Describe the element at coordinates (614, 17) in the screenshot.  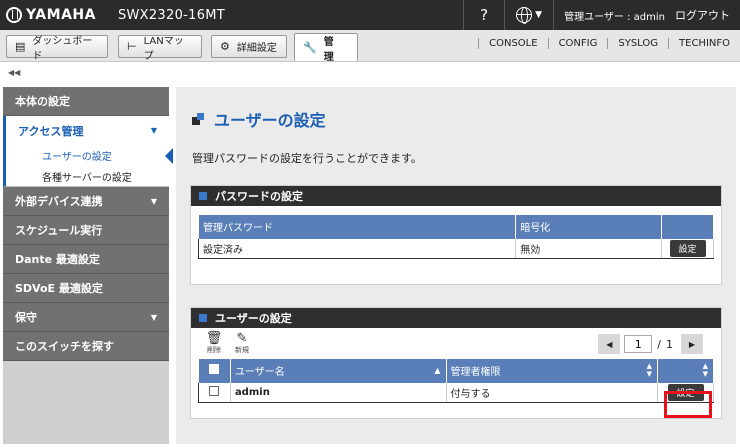
I see `current-user-label: 管理ユーザー : admin` at that location.